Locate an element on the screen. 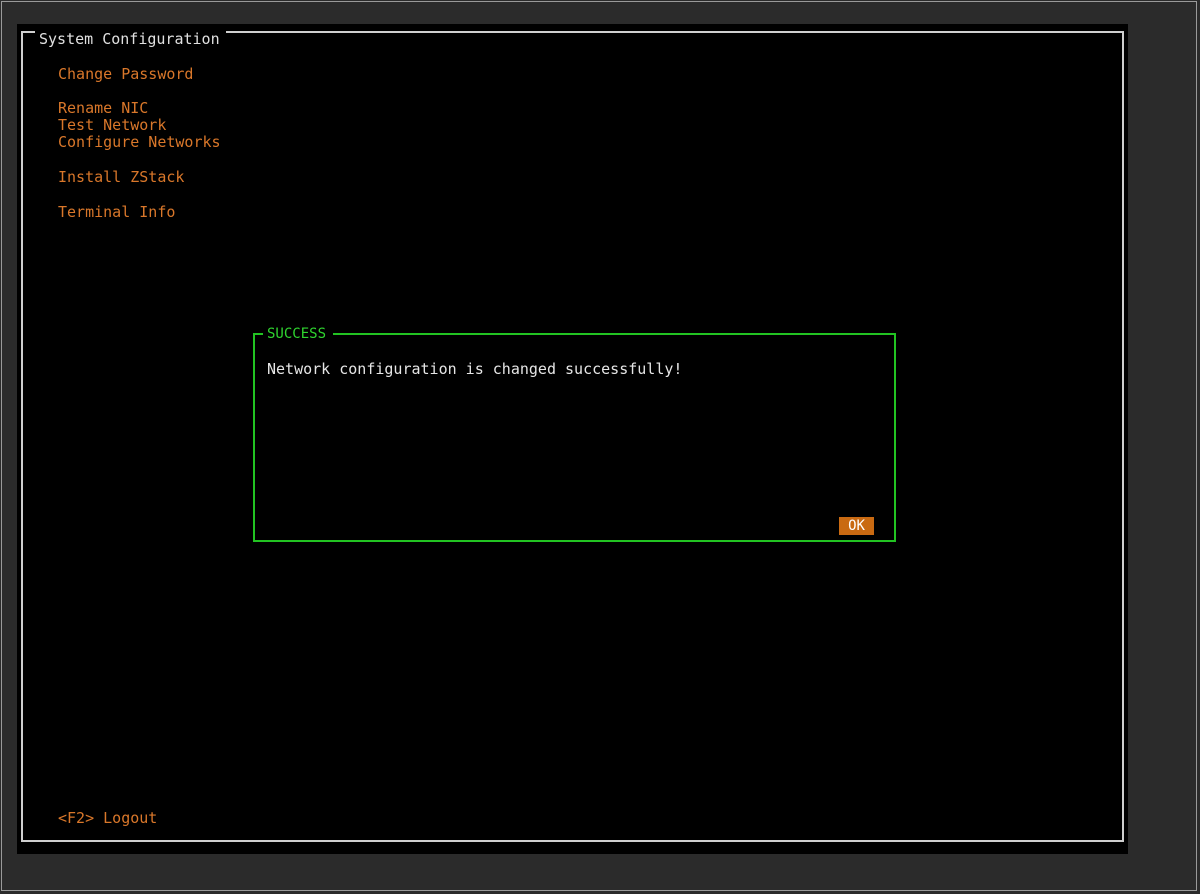  dialog-title: SUCCESS is located at coordinates (298, 334).